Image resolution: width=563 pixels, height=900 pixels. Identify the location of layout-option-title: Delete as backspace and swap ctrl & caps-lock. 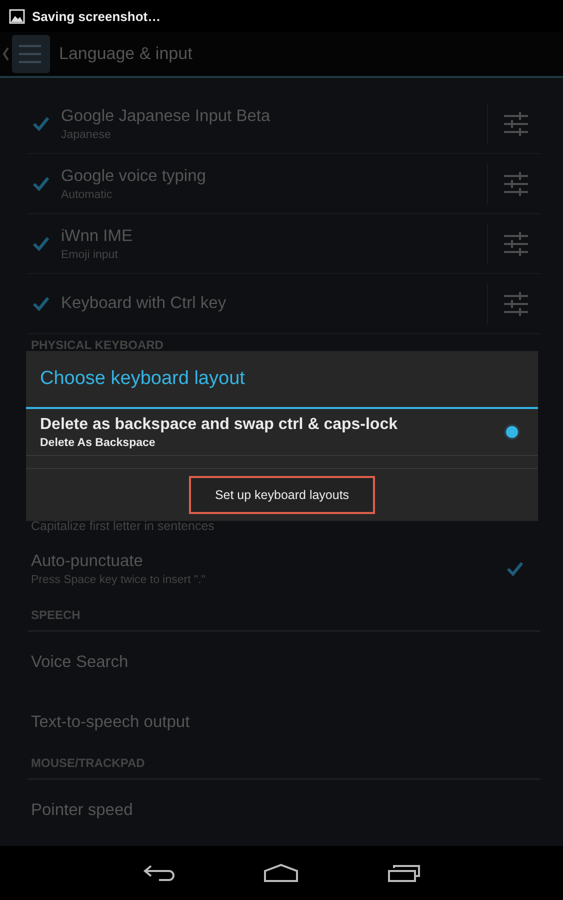
(272, 425).